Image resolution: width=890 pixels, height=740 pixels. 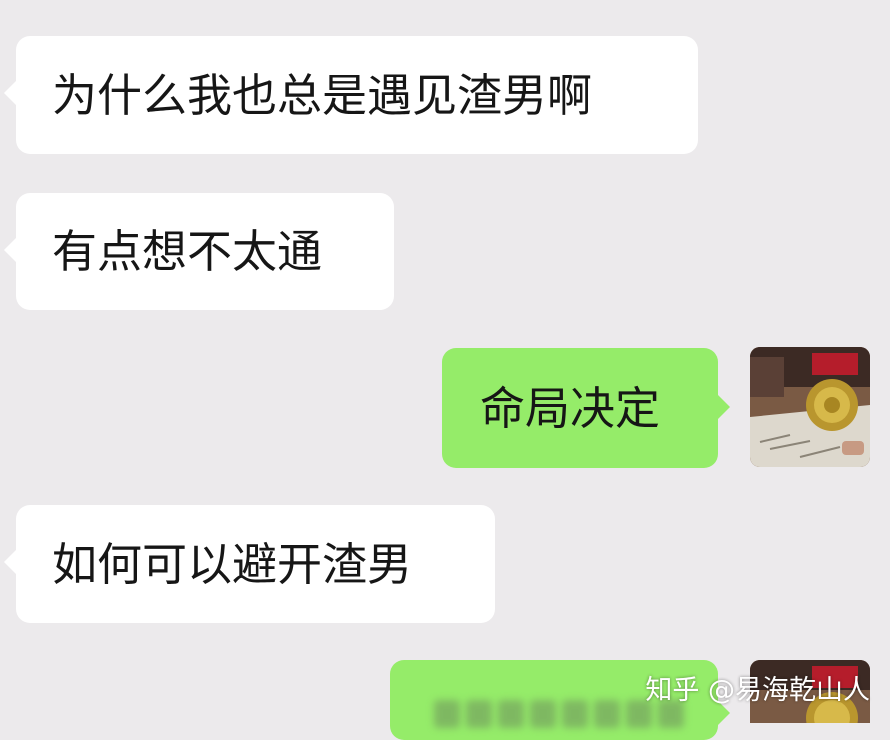 What do you see at coordinates (232, 564) in the screenshot?
I see `message-text: 如何可以避开渣男` at bounding box center [232, 564].